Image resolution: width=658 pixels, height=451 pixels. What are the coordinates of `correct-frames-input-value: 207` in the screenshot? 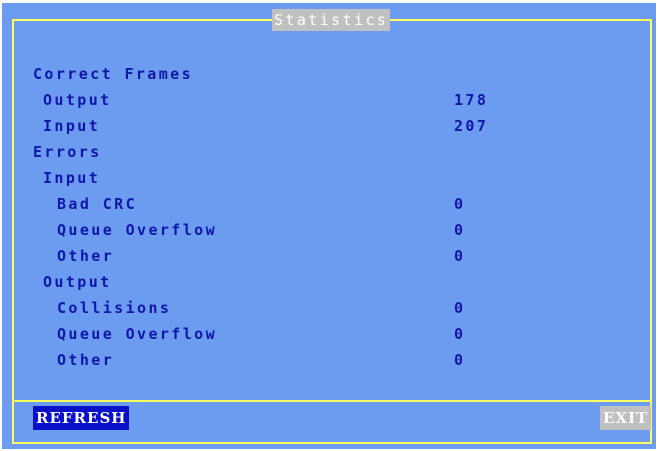 It's located at (471, 126).